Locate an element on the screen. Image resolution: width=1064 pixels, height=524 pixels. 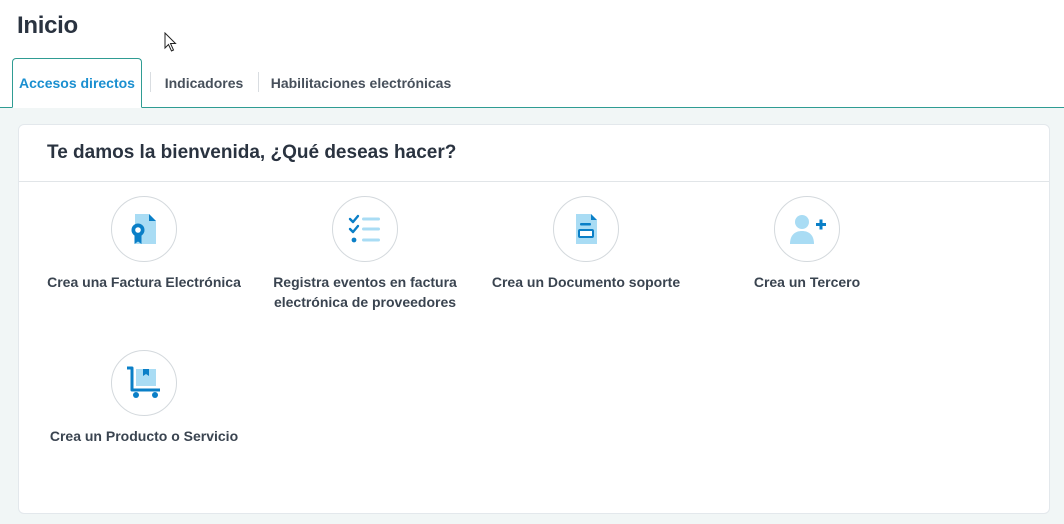
tab-accesos-directos: Accesos directos is located at coordinates (77, 83).